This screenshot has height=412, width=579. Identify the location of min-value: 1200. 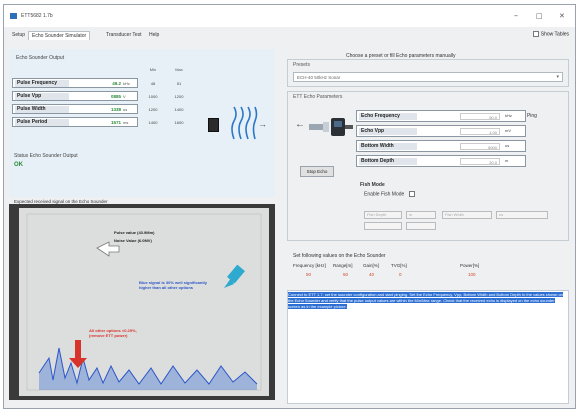
(153, 109).